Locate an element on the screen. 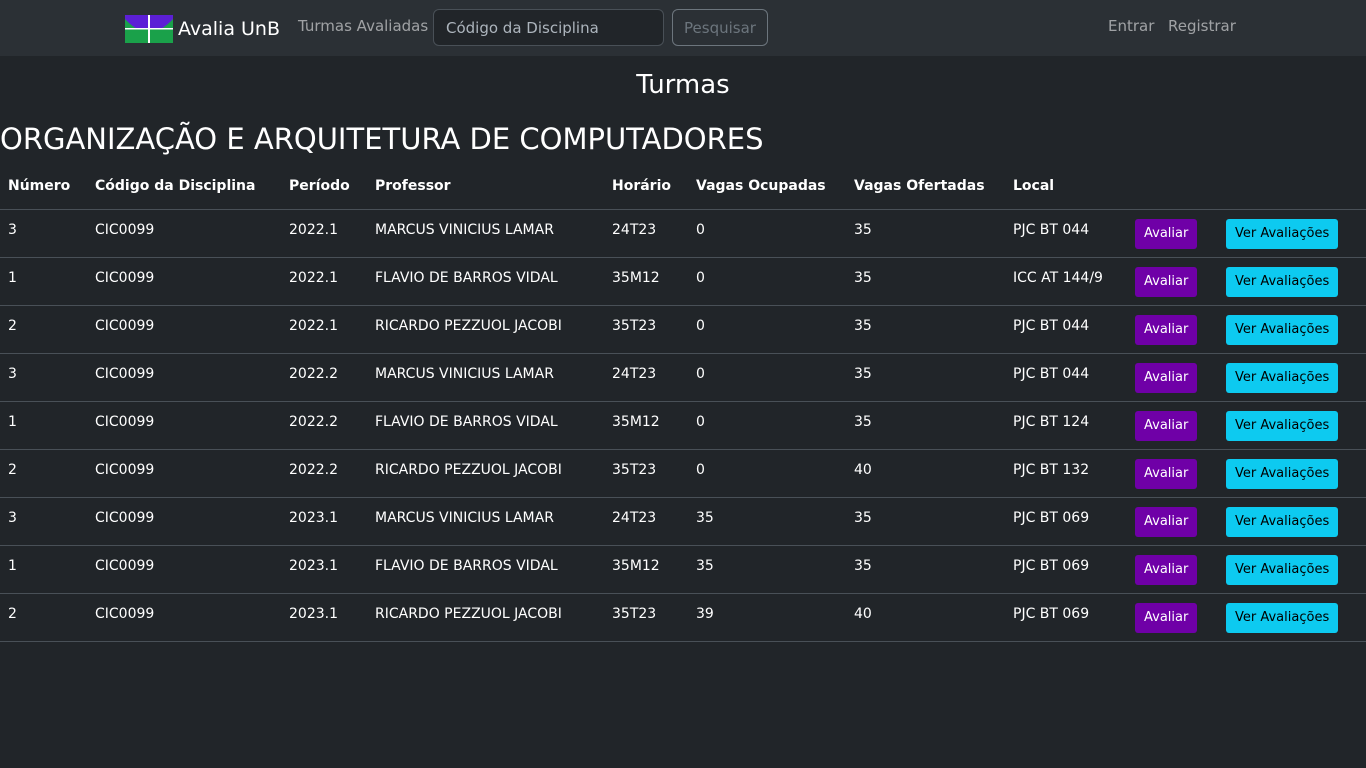 The width and height of the screenshot is (1366, 768). search-input is located at coordinates (548, 27).